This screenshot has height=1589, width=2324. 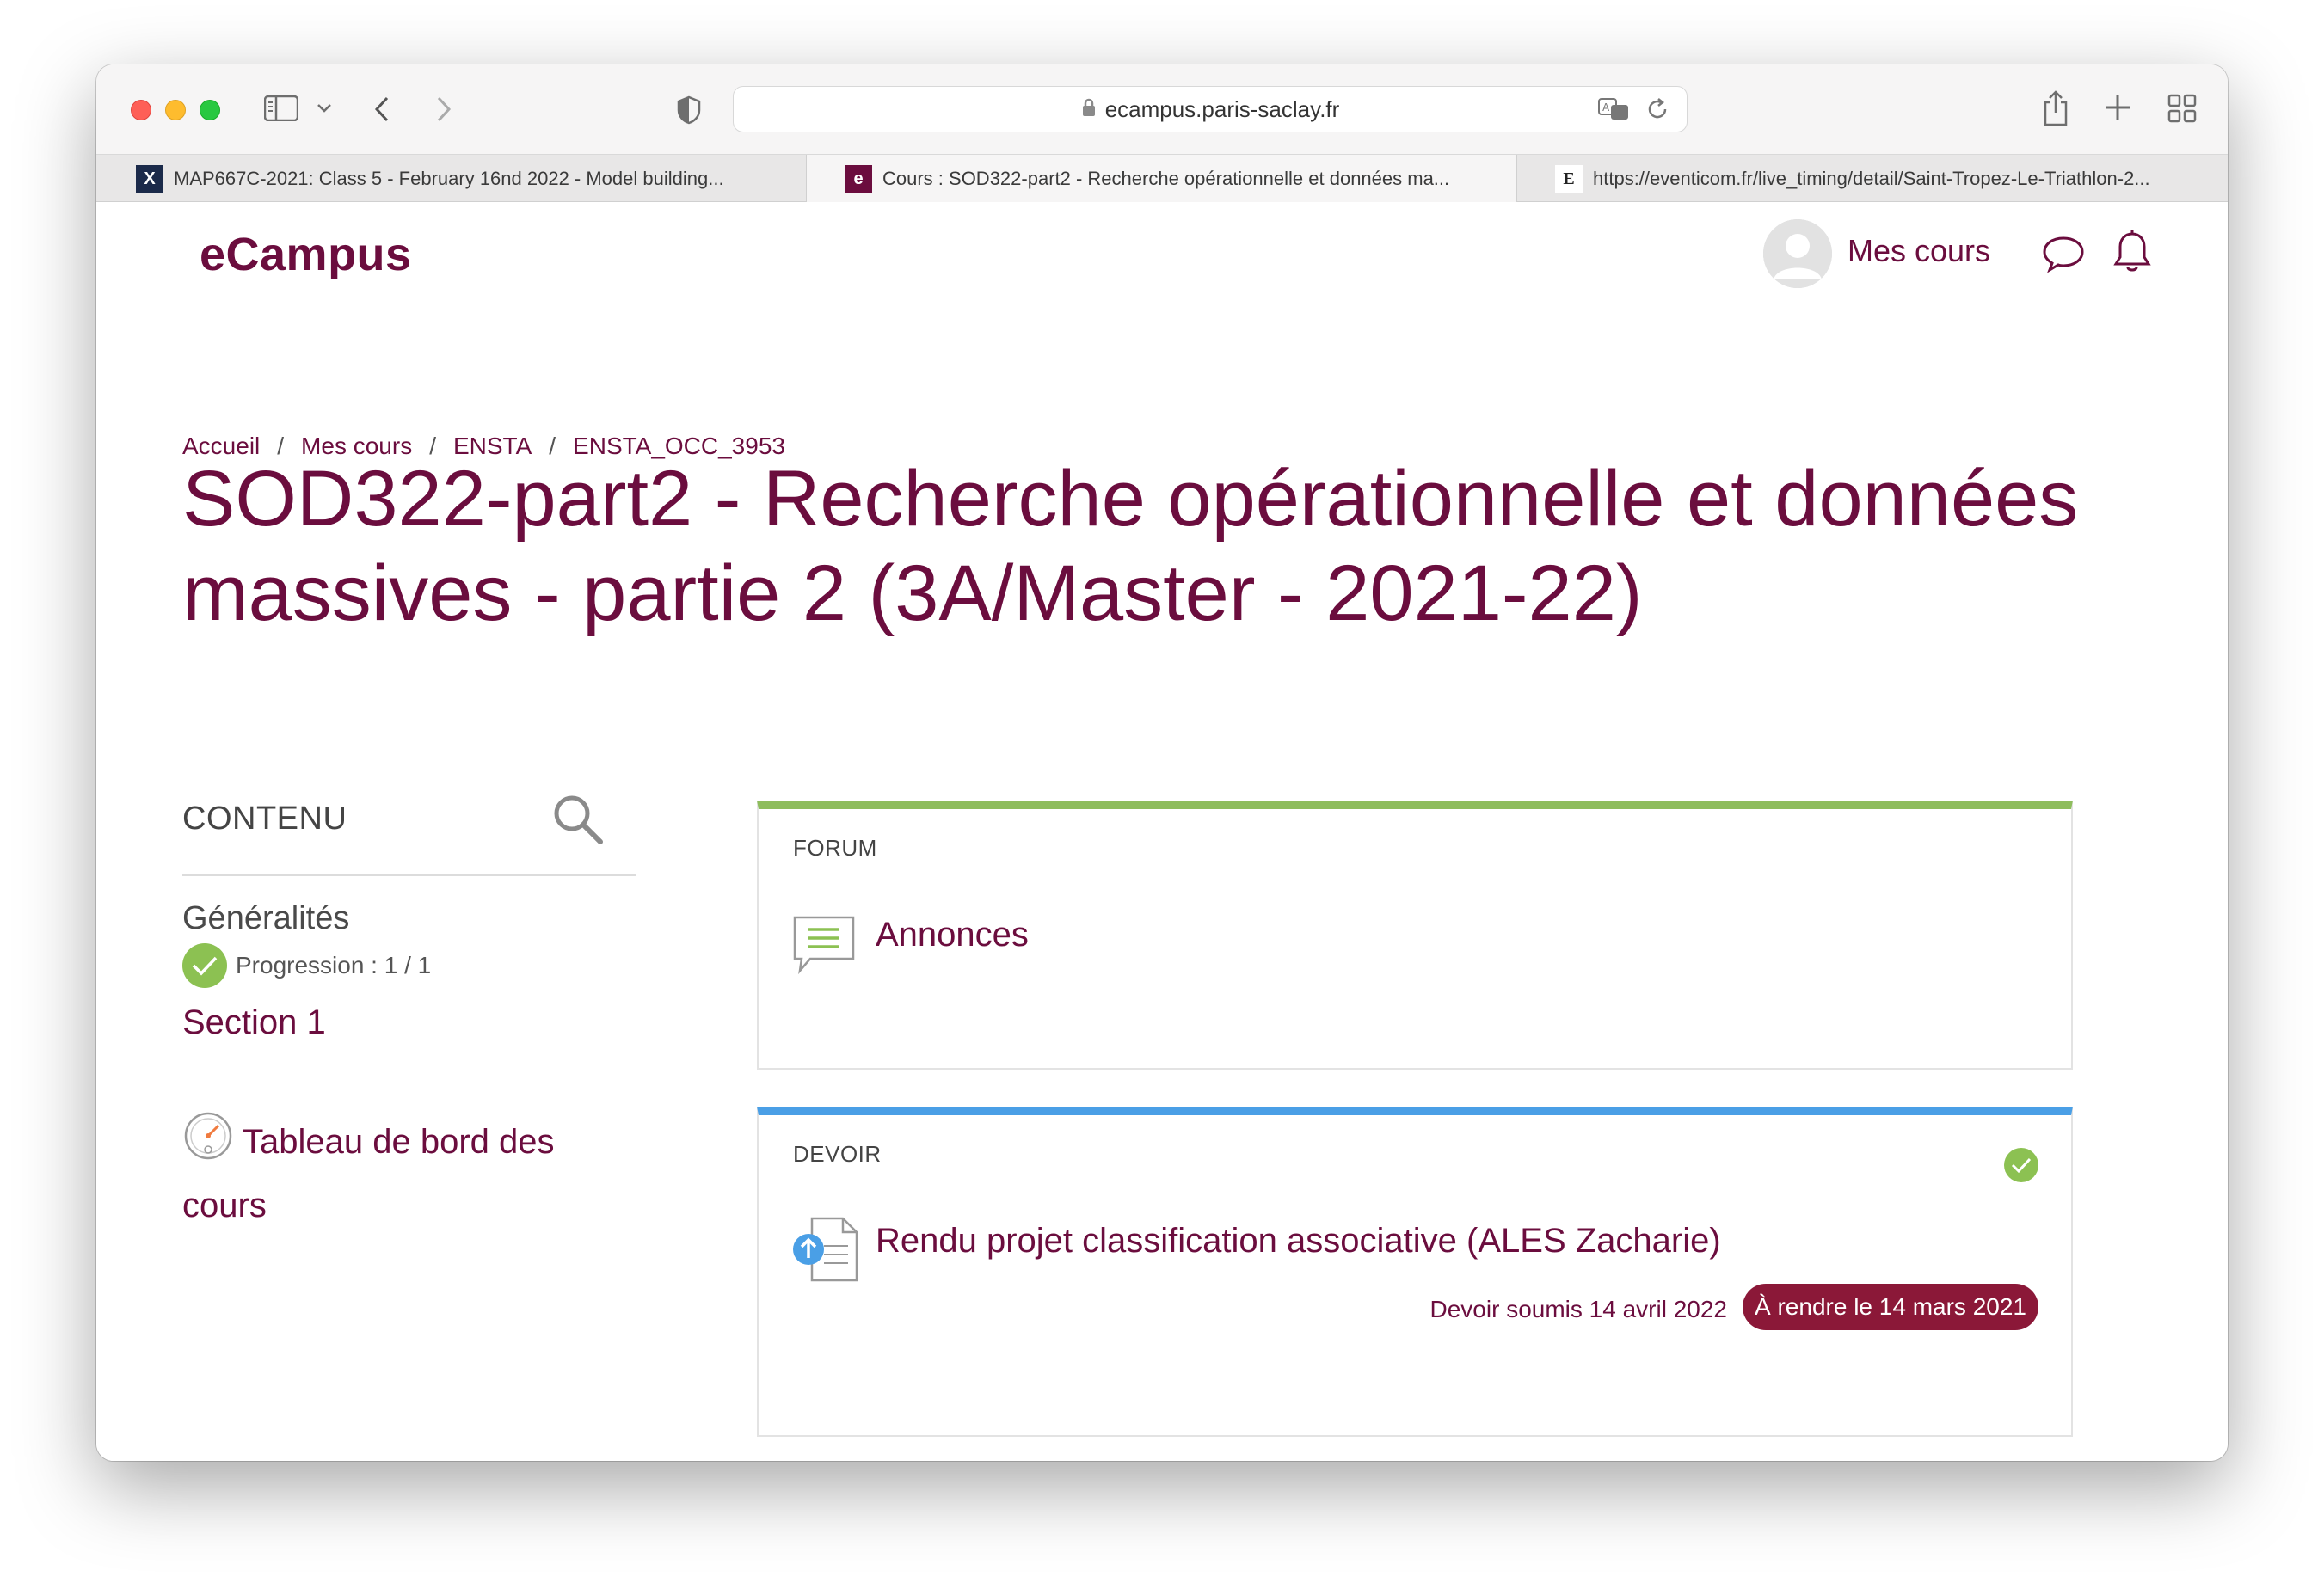 I want to click on messages-icon, so click(x=2063, y=256).